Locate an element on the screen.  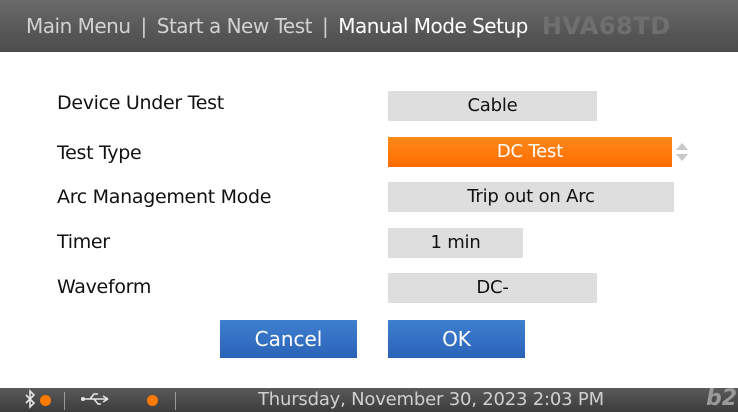
device-under-test-label: Device Under Test is located at coordinates (140, 103).